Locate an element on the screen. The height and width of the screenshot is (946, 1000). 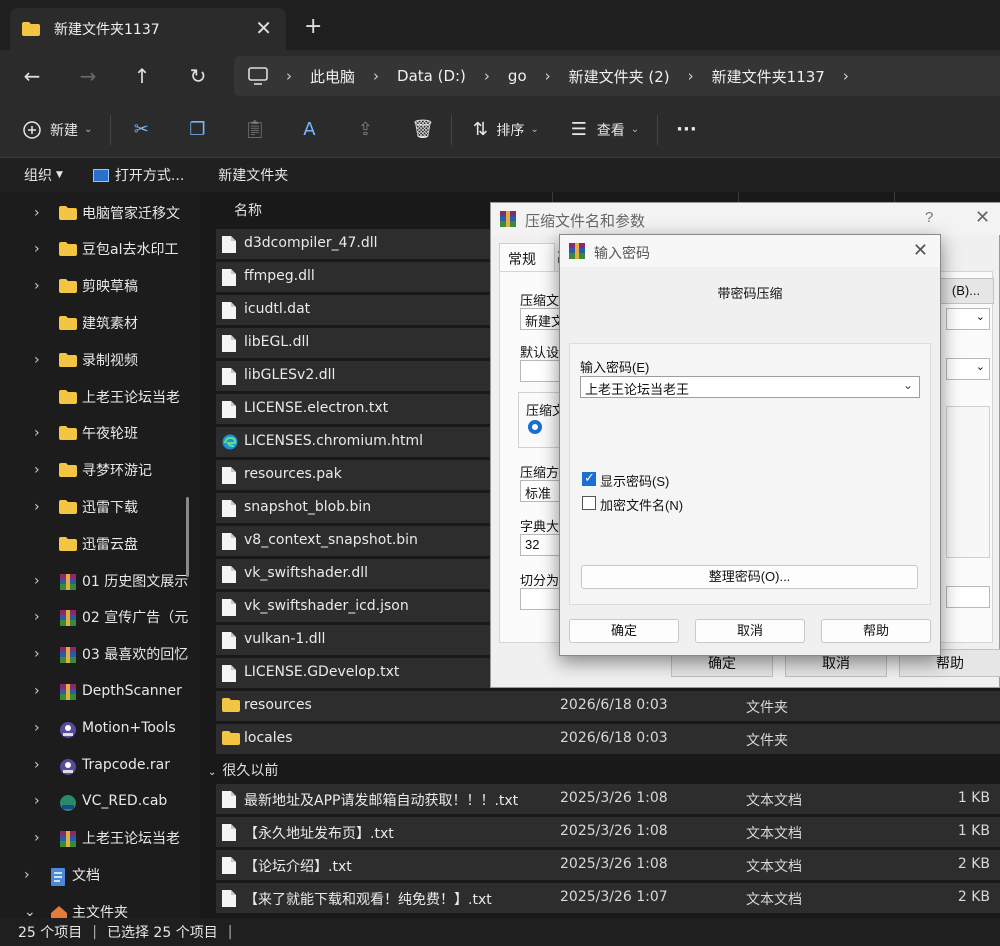
sidebar-item: › 迅雷下载 is located at coordinates (100, 506).